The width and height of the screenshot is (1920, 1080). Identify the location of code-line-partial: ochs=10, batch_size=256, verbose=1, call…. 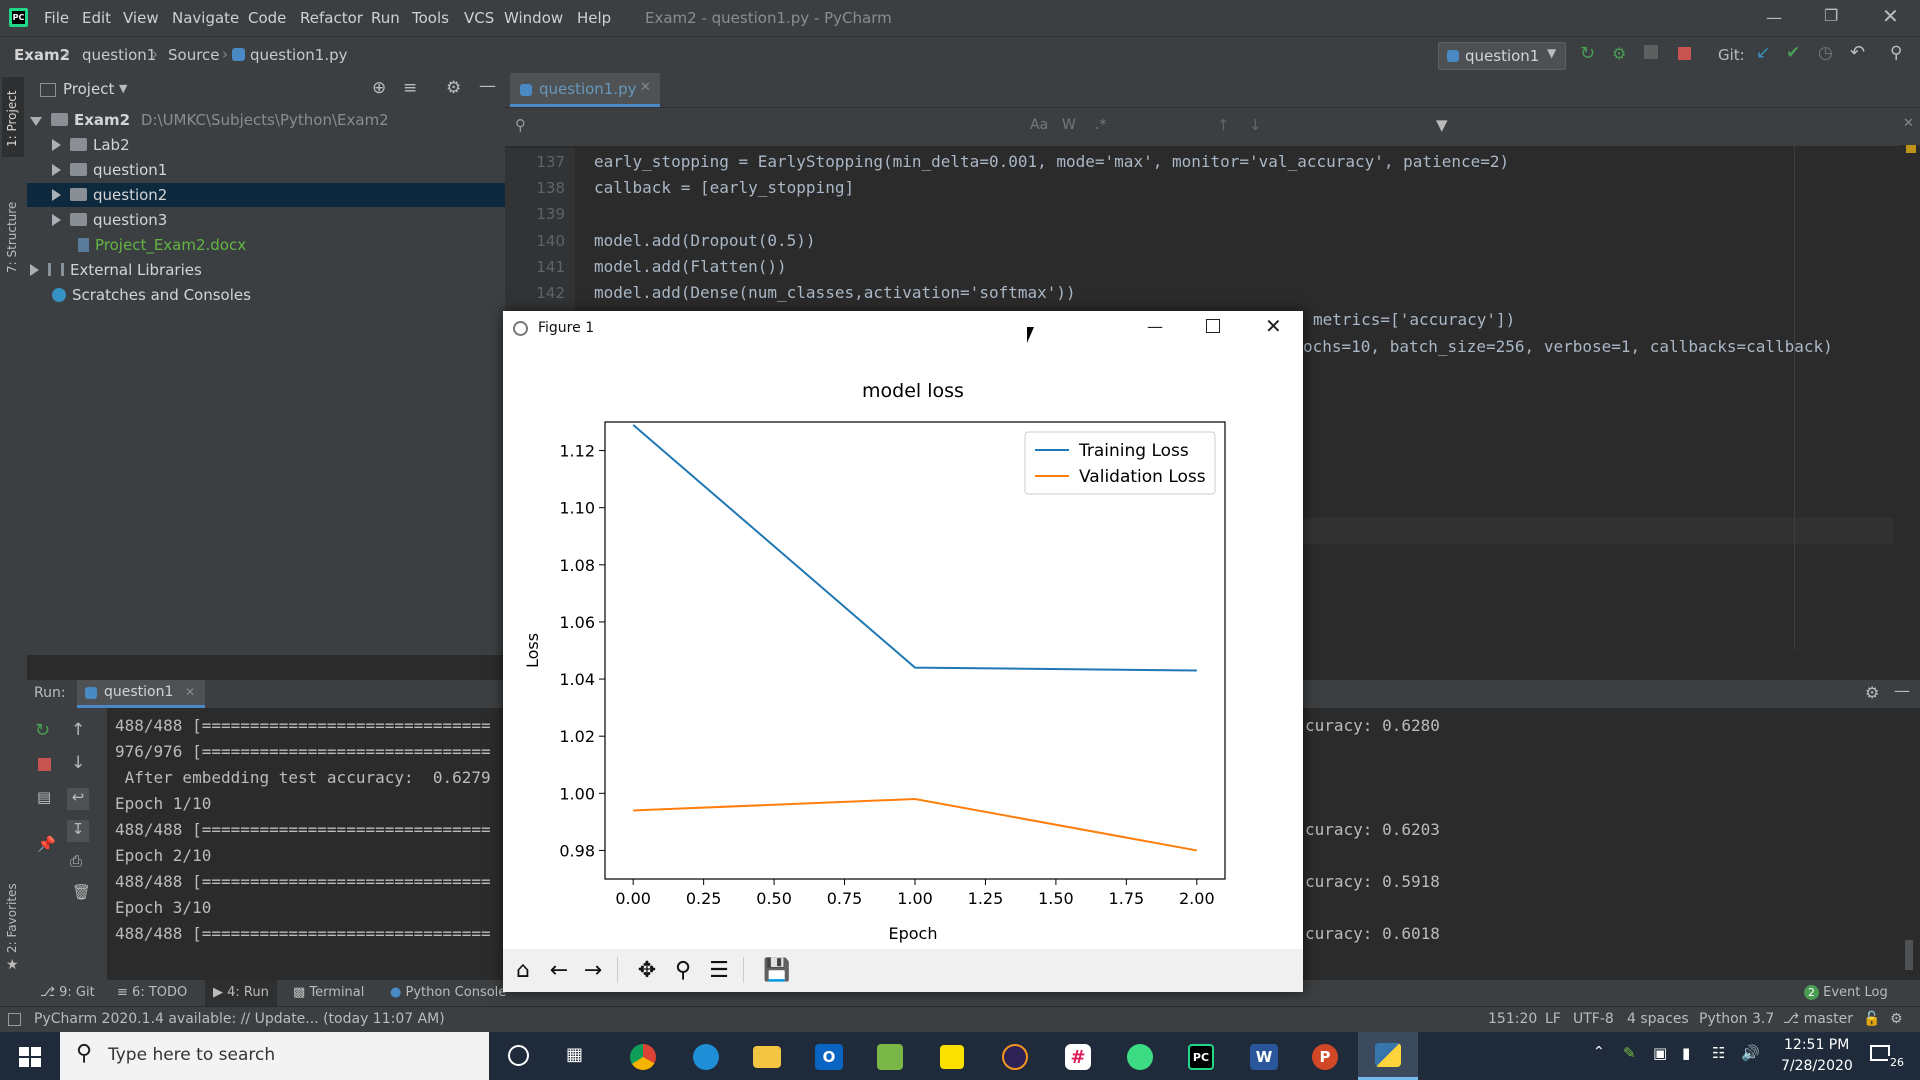
(1568, 346).